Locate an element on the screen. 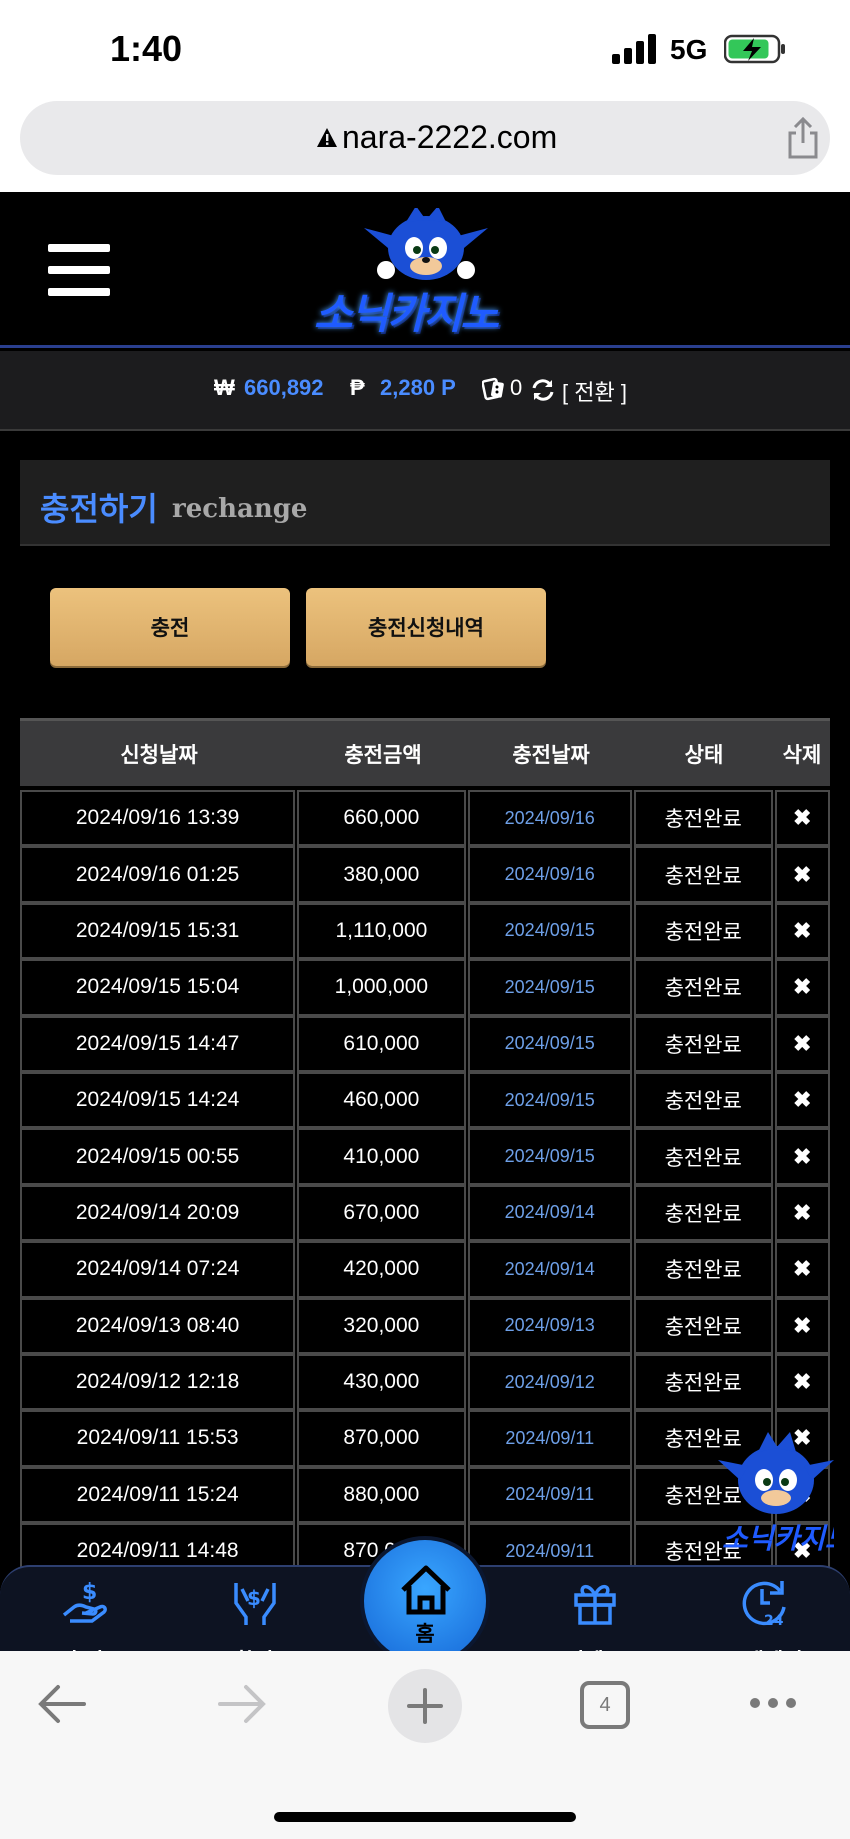 This screenshot has height=1839, width=850. table-row: 2024/09/14 07:24 420,000 2024/09/14 충전완료 ✖ is located at coordinates (425, 1269).